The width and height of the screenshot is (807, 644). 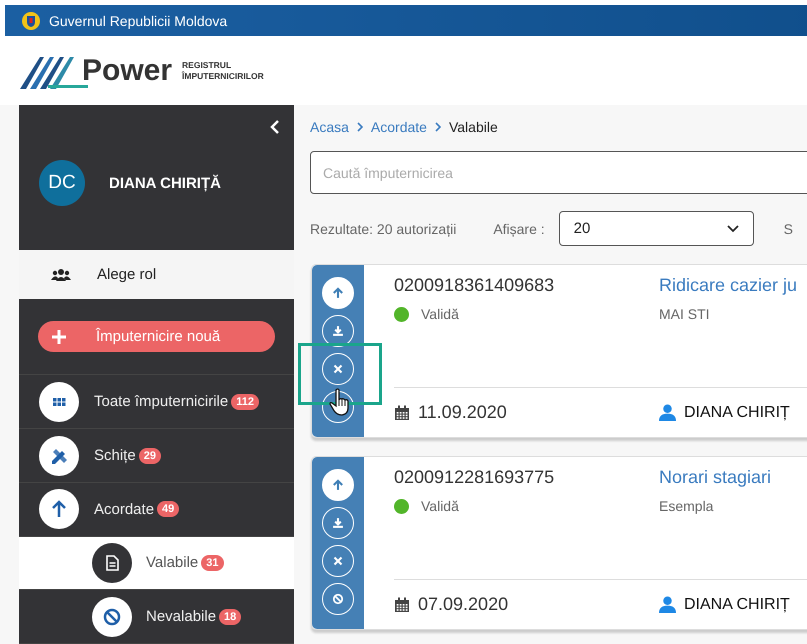 What do you see at coordinates (463, 604) in the screenshot?
I see `date-label: 07.09.2020` at bounding box center [463, 604].